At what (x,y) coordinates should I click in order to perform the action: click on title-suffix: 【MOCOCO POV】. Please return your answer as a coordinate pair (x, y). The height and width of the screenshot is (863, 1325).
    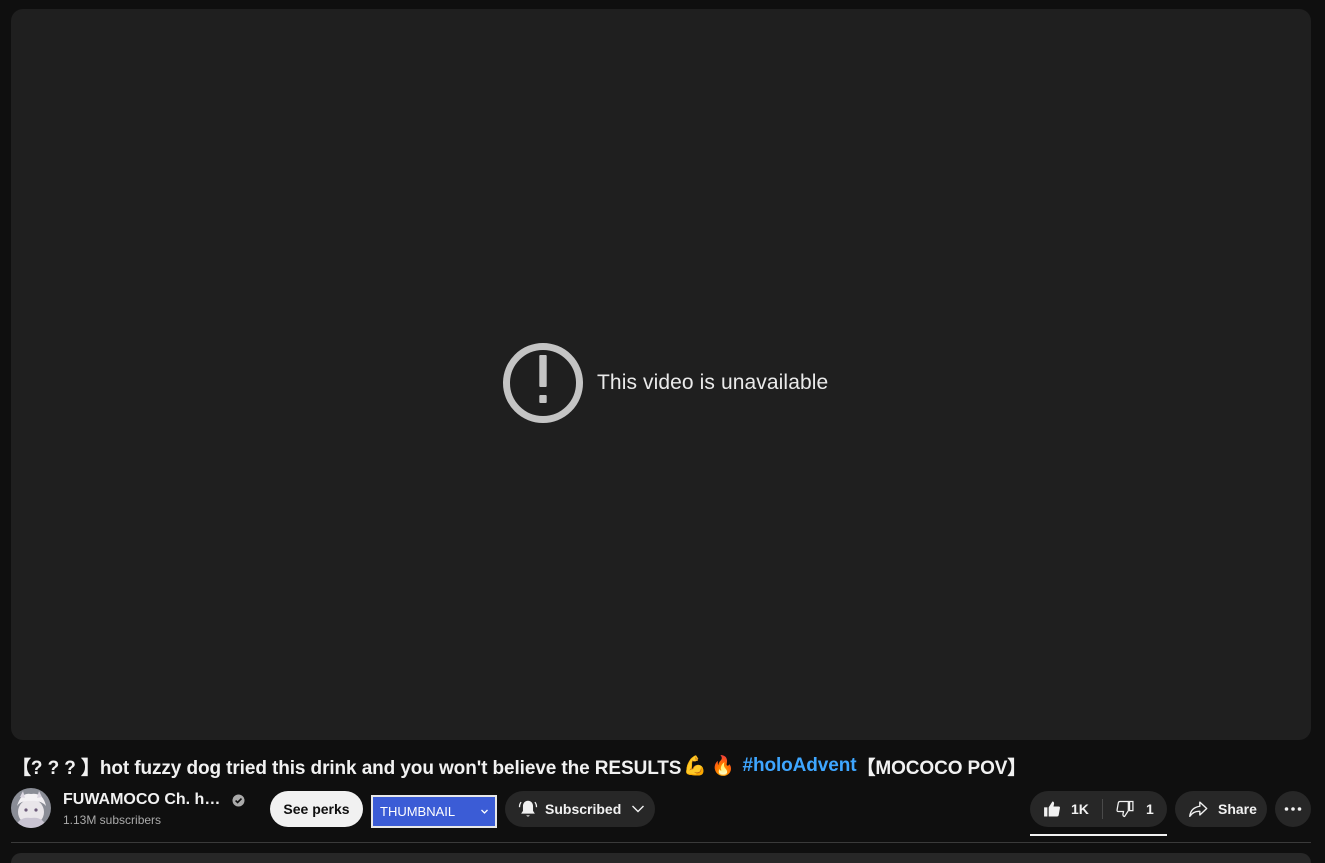
    Looking at the image, I should click on (941, 768).